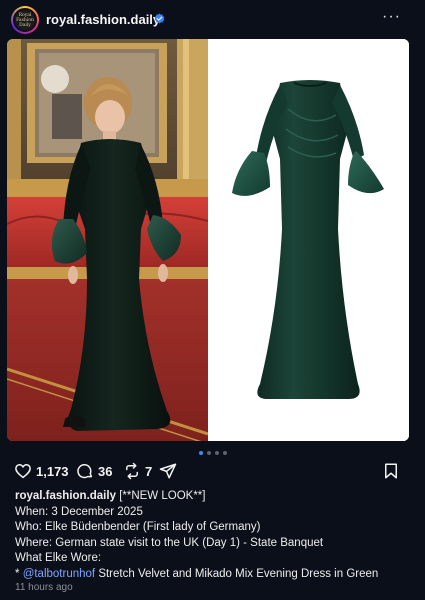 The height and width of the screenshot is (600, 425). Describe the element at coordinates (162, 496) in the screenshot. I see `caption-tag: [**NEW LOOK**]` at that location.